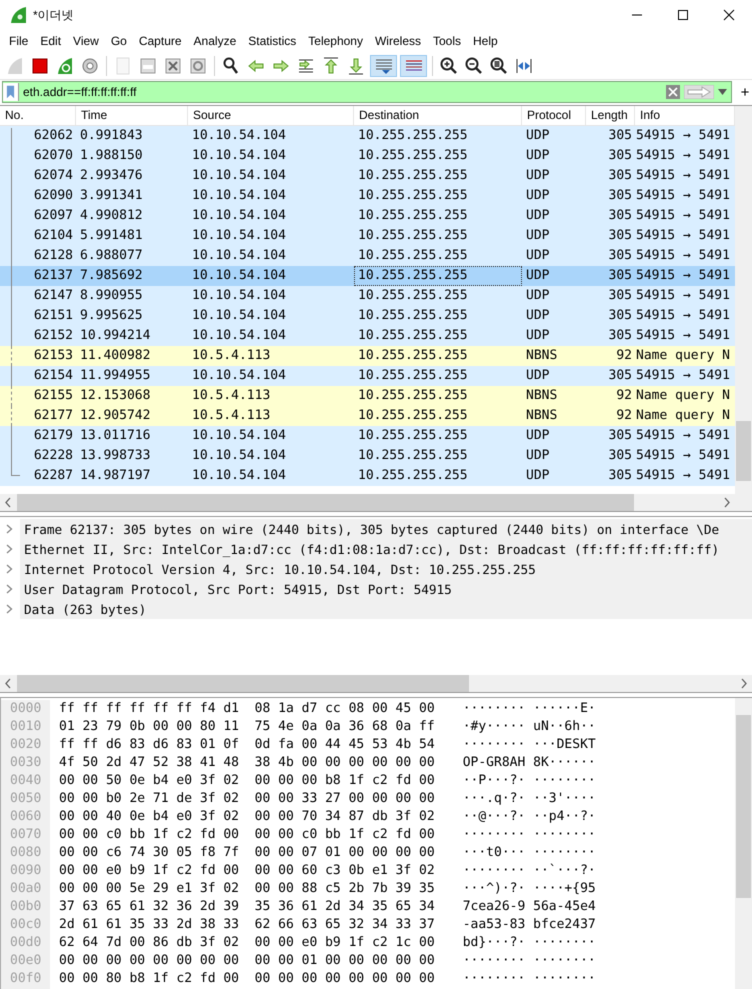 Image resolution: width=752 pixels, height=989 pixels. What do you see at coordinates (745, 92) in the screenshot?
I see `add-filter-button: +` at bounding box center [745, 92].